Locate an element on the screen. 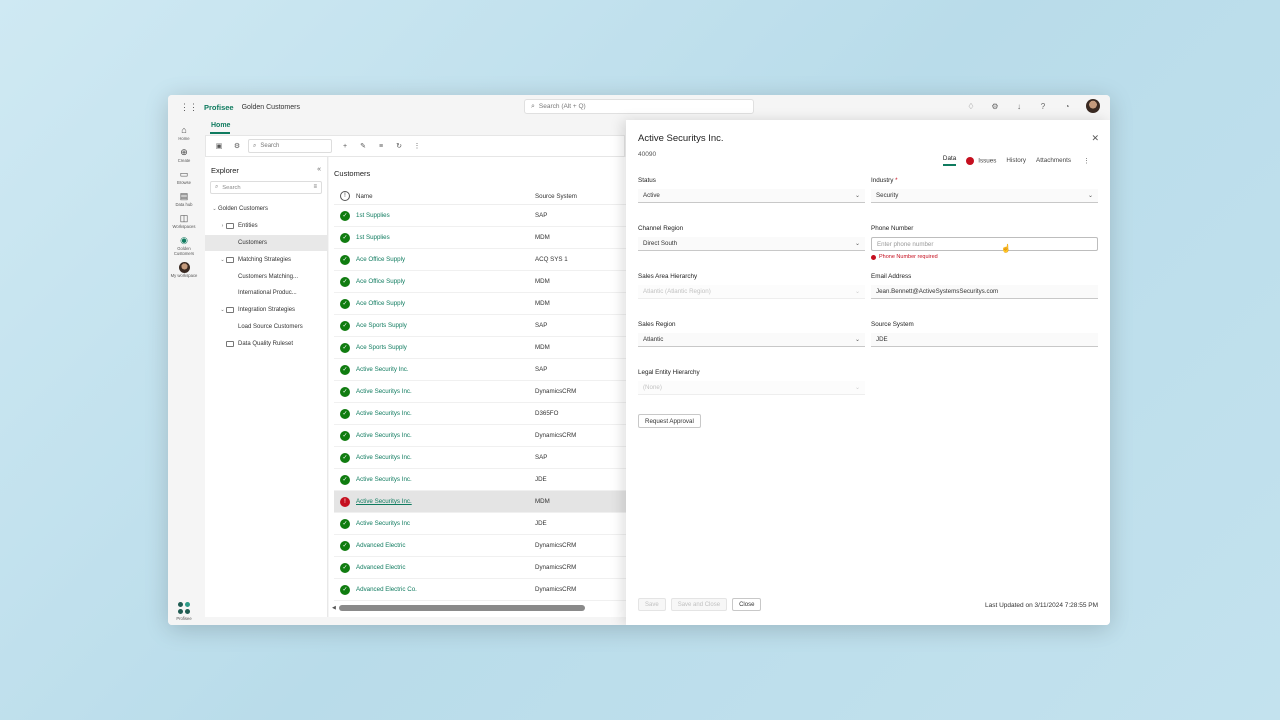 The width and height of the screenshot is (1280, 720). breadcrumb: Golden Customers is located at coordinates (271, 107).